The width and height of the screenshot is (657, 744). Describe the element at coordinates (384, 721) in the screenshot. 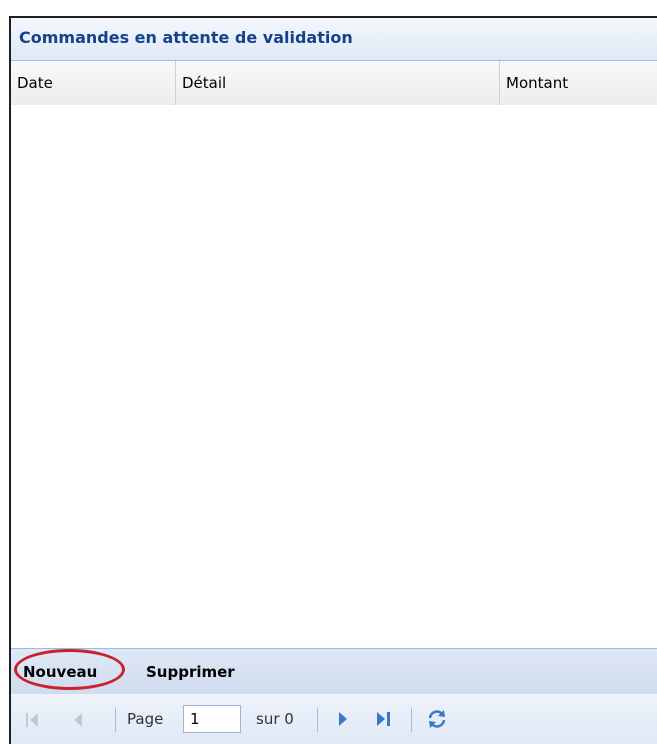

I see `last-page-icon` at that location.